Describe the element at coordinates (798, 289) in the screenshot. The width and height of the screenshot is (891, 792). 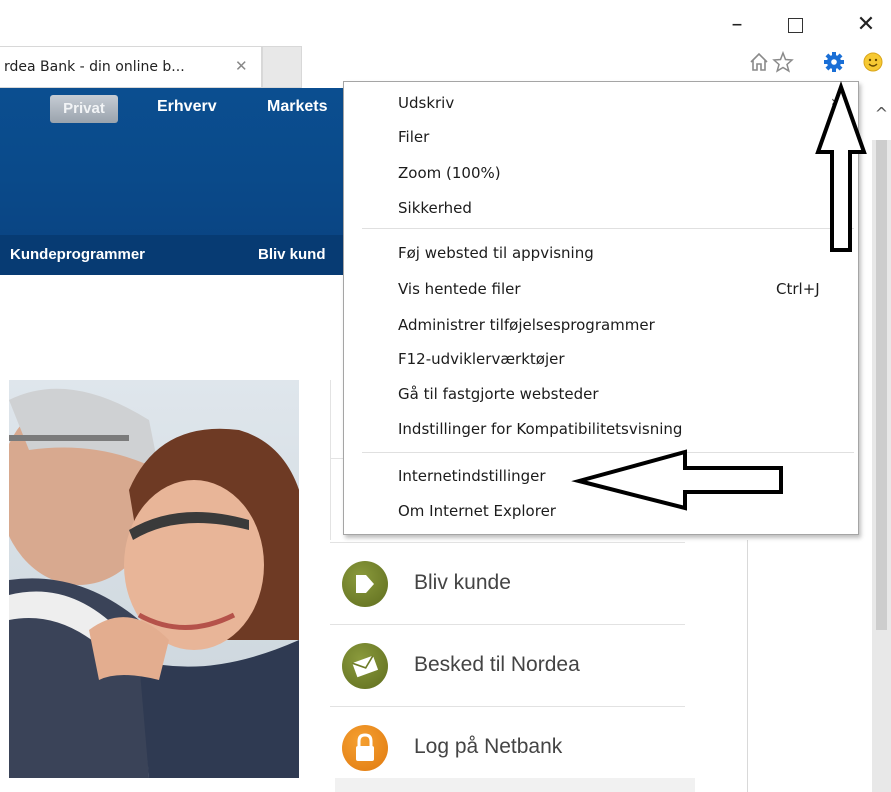
I see `shortcut-ctrl-j: Ctrl+J` at that location.